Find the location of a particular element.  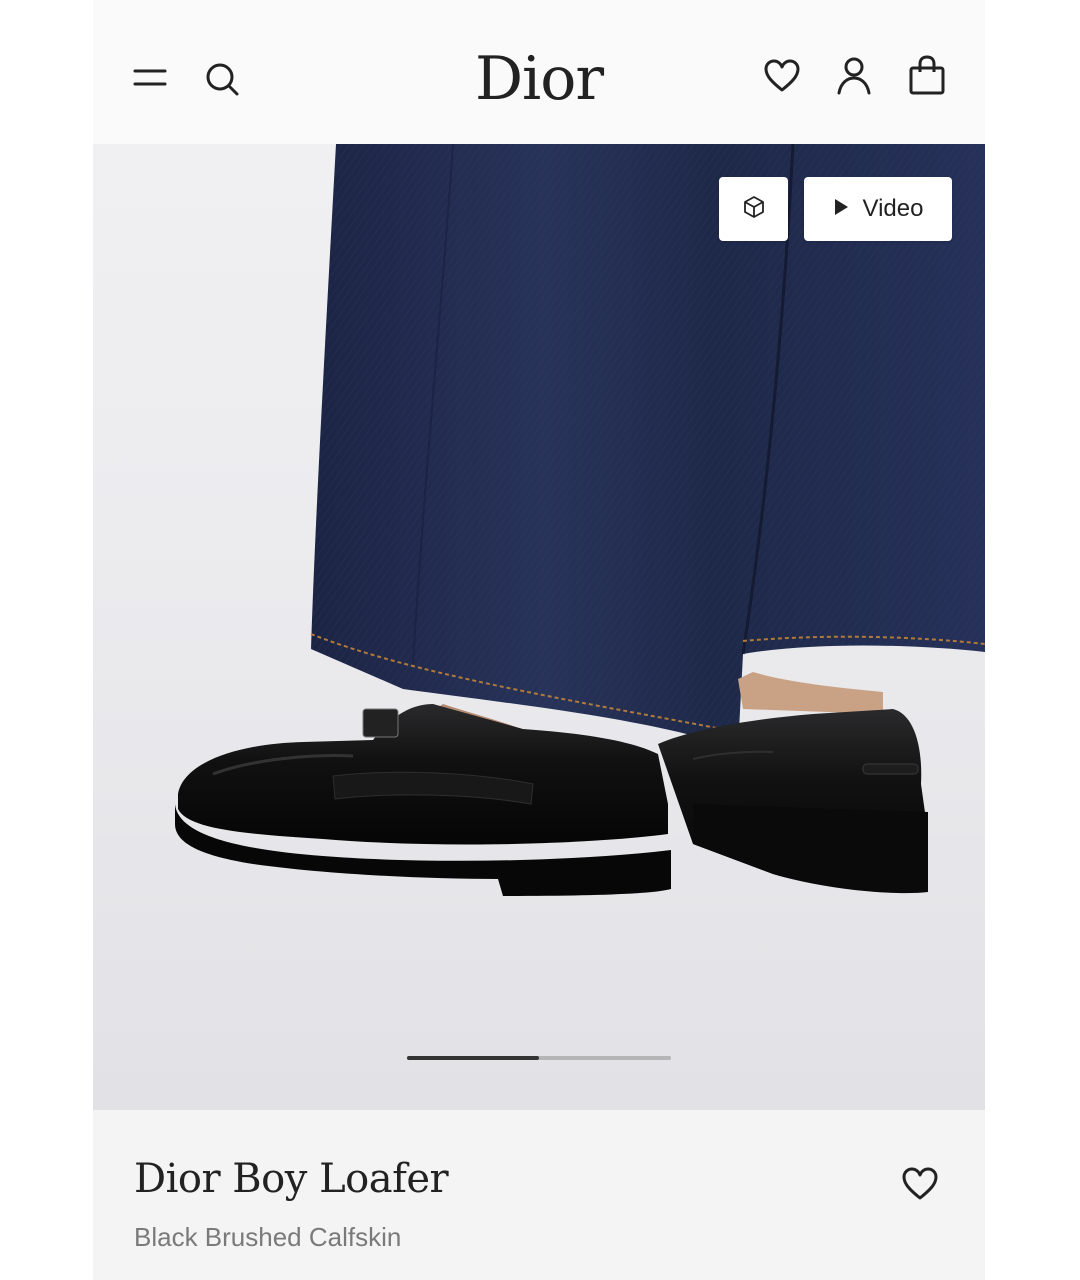

view-3d-button is located at coordinates (753, 209).